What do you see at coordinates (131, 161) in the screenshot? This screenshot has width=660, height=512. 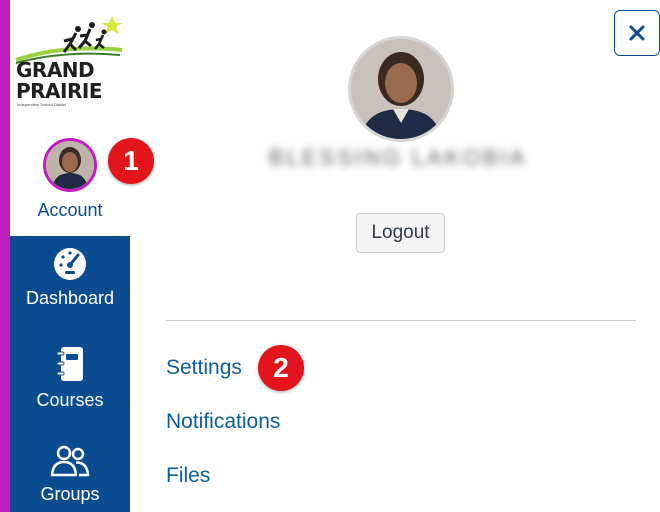 I see `step-marker-1: 1` at bounding box center [131, 161].